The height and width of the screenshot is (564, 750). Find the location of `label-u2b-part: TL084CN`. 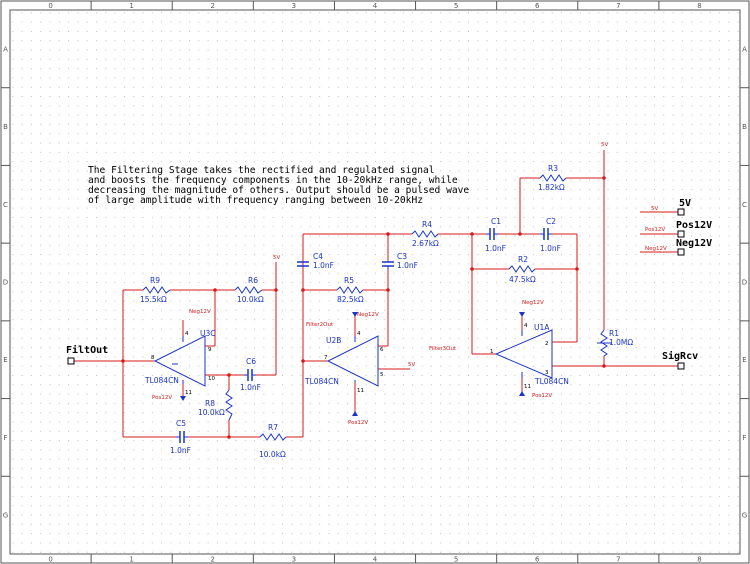

label-u2b-part: TL084CN is located at coordinates (321, 381).